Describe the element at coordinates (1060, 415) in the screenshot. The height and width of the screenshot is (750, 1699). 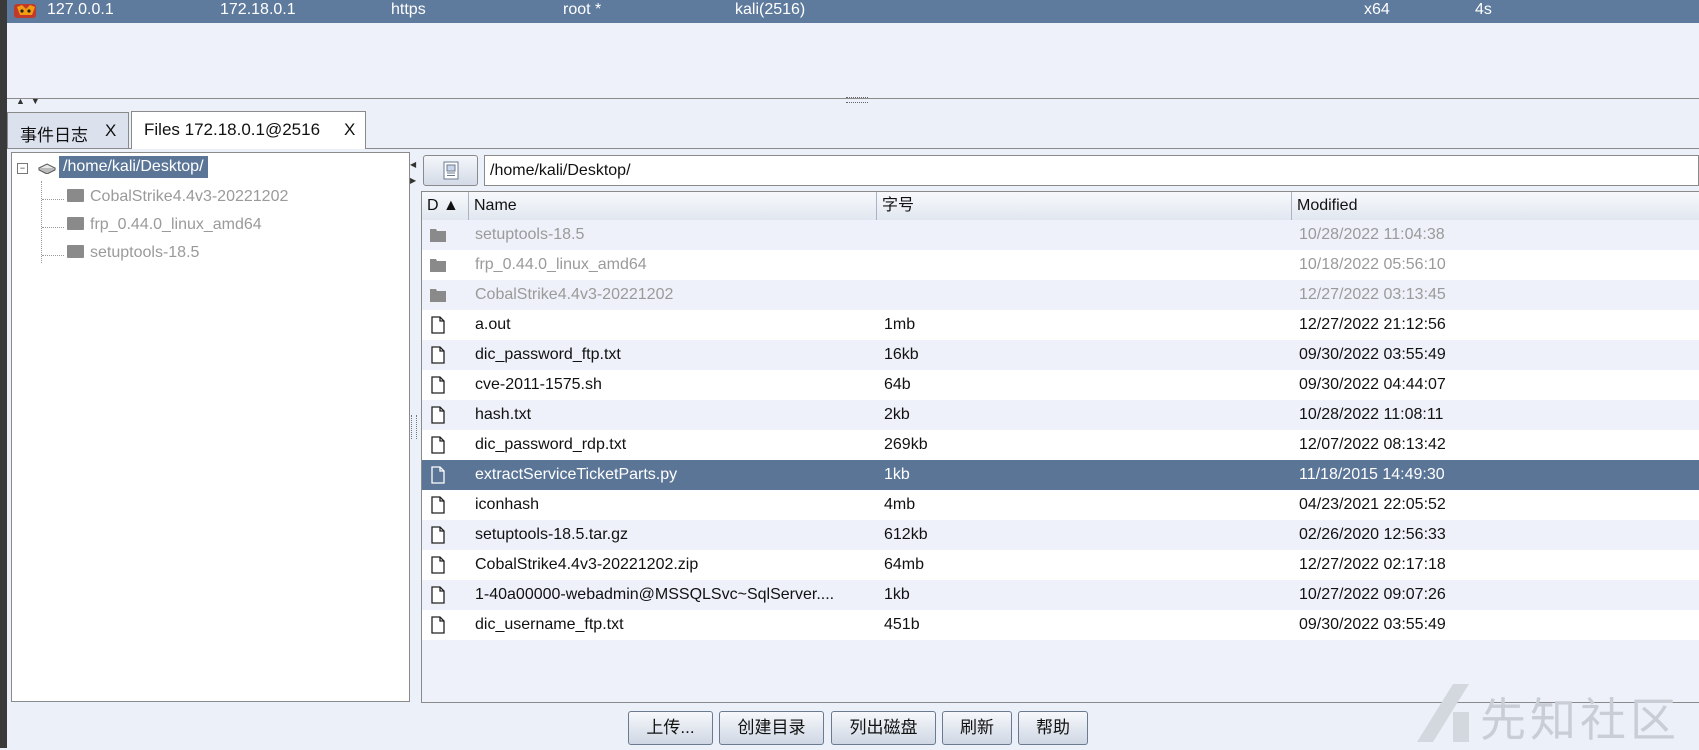
I see `table-row: hash.txt 2kb 10/28/2022 11:08:11` at that location.